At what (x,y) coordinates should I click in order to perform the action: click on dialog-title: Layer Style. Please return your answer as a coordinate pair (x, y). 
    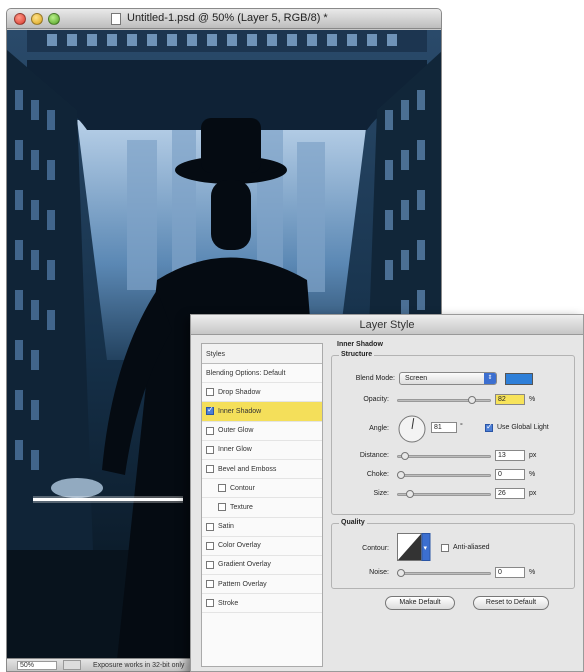
    Looking at the image, I should click on (387, 325).